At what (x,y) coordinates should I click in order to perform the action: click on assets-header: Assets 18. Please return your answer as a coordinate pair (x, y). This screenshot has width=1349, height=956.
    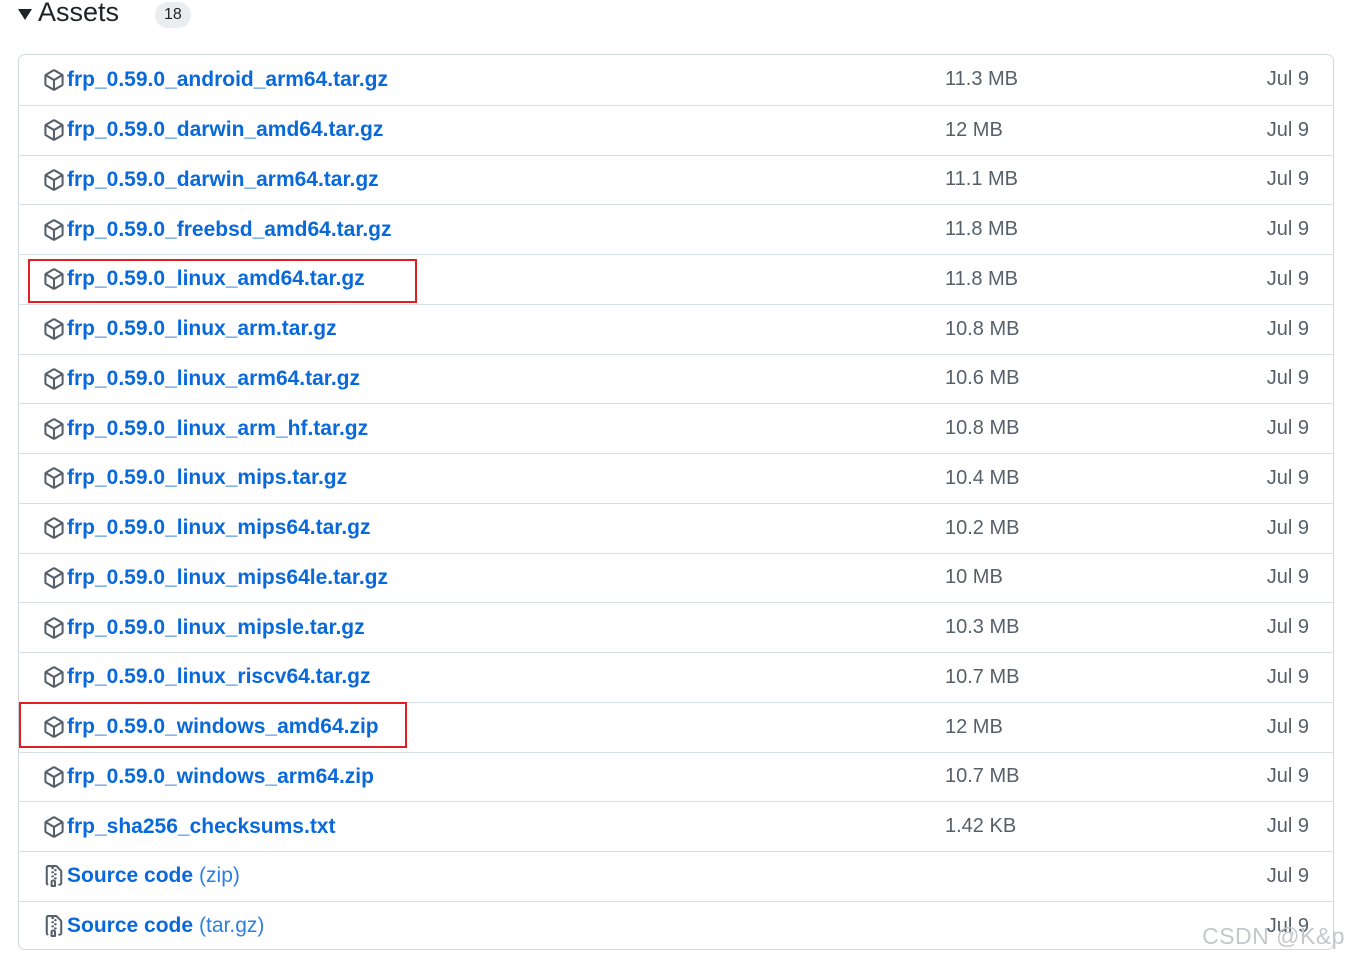
    Looking at the image, I should click on (104, 16).